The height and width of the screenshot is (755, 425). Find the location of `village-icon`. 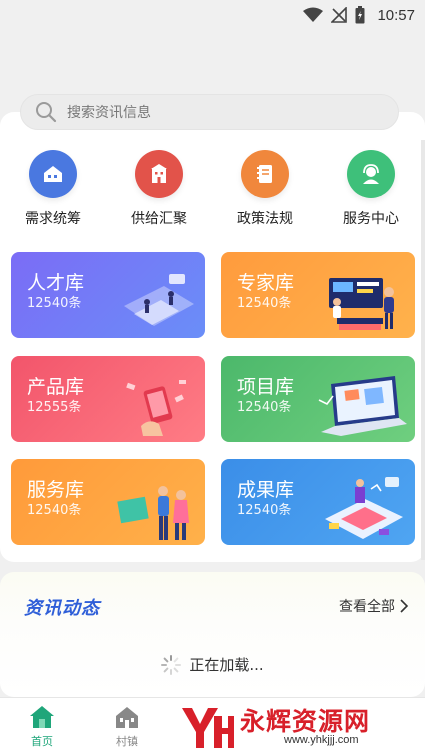

village-icon is located at coordinates (127, 717).